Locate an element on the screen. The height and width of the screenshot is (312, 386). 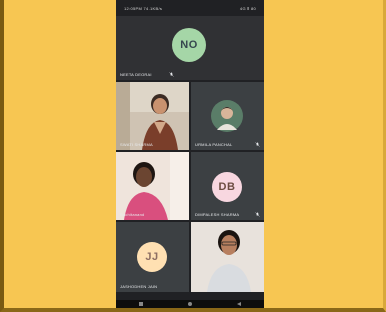
avatar is located at coordinates (227, 116).